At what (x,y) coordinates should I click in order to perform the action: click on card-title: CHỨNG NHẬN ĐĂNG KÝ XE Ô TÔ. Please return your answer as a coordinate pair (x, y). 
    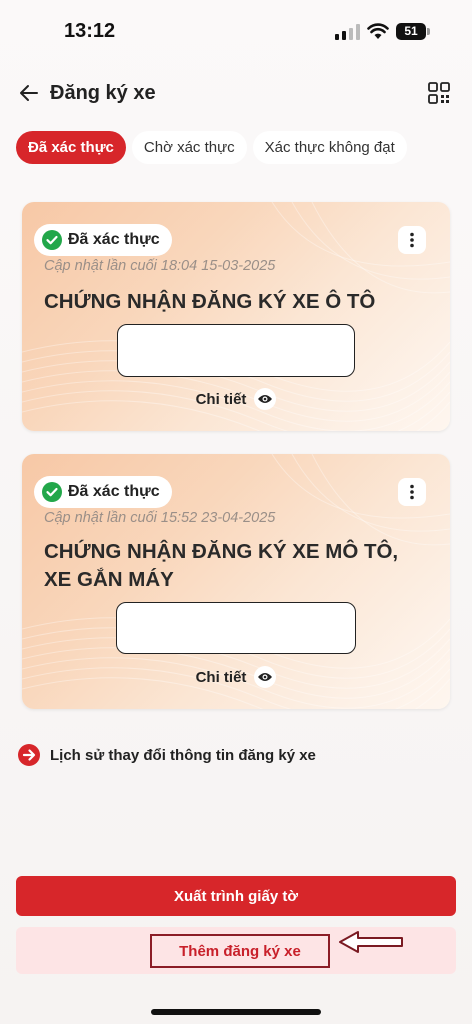
    Looking at the image, I should click on (209, 302).